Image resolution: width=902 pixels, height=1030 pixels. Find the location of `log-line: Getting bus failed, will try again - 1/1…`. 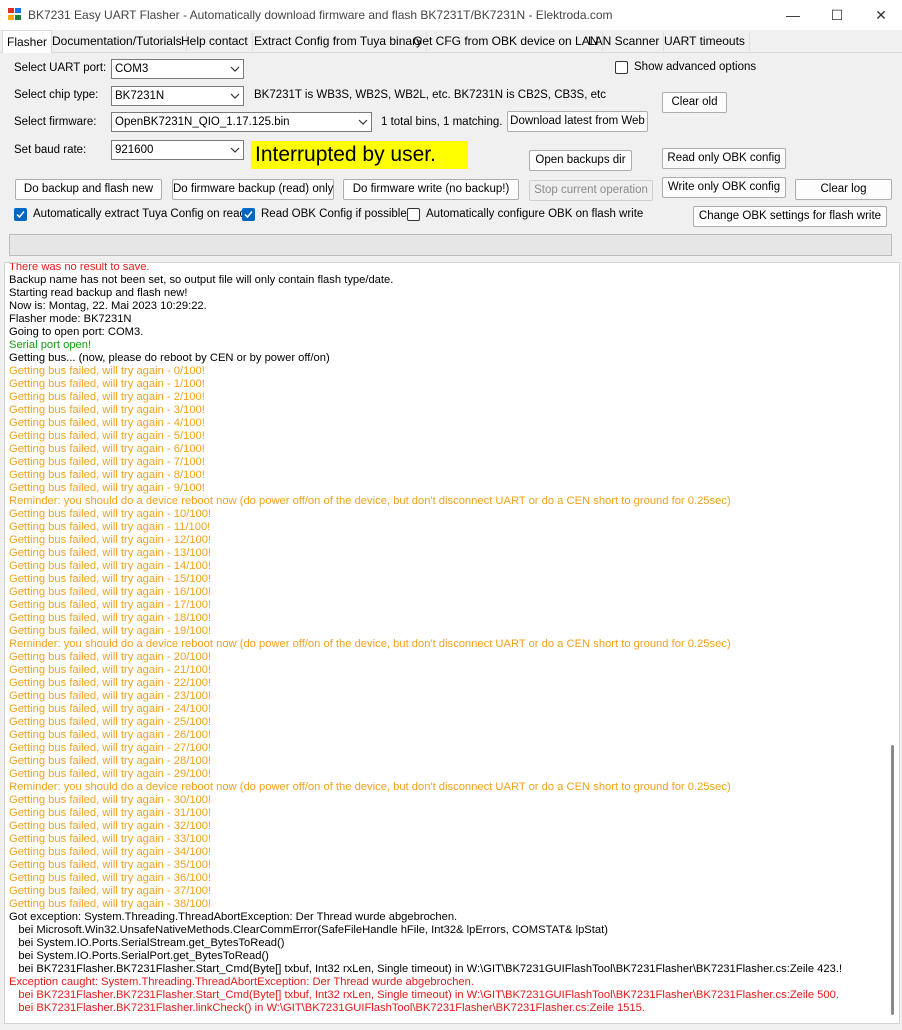

log-line: Getting bus failed, will try again - 1/1… is located at coordinates (107, 384).